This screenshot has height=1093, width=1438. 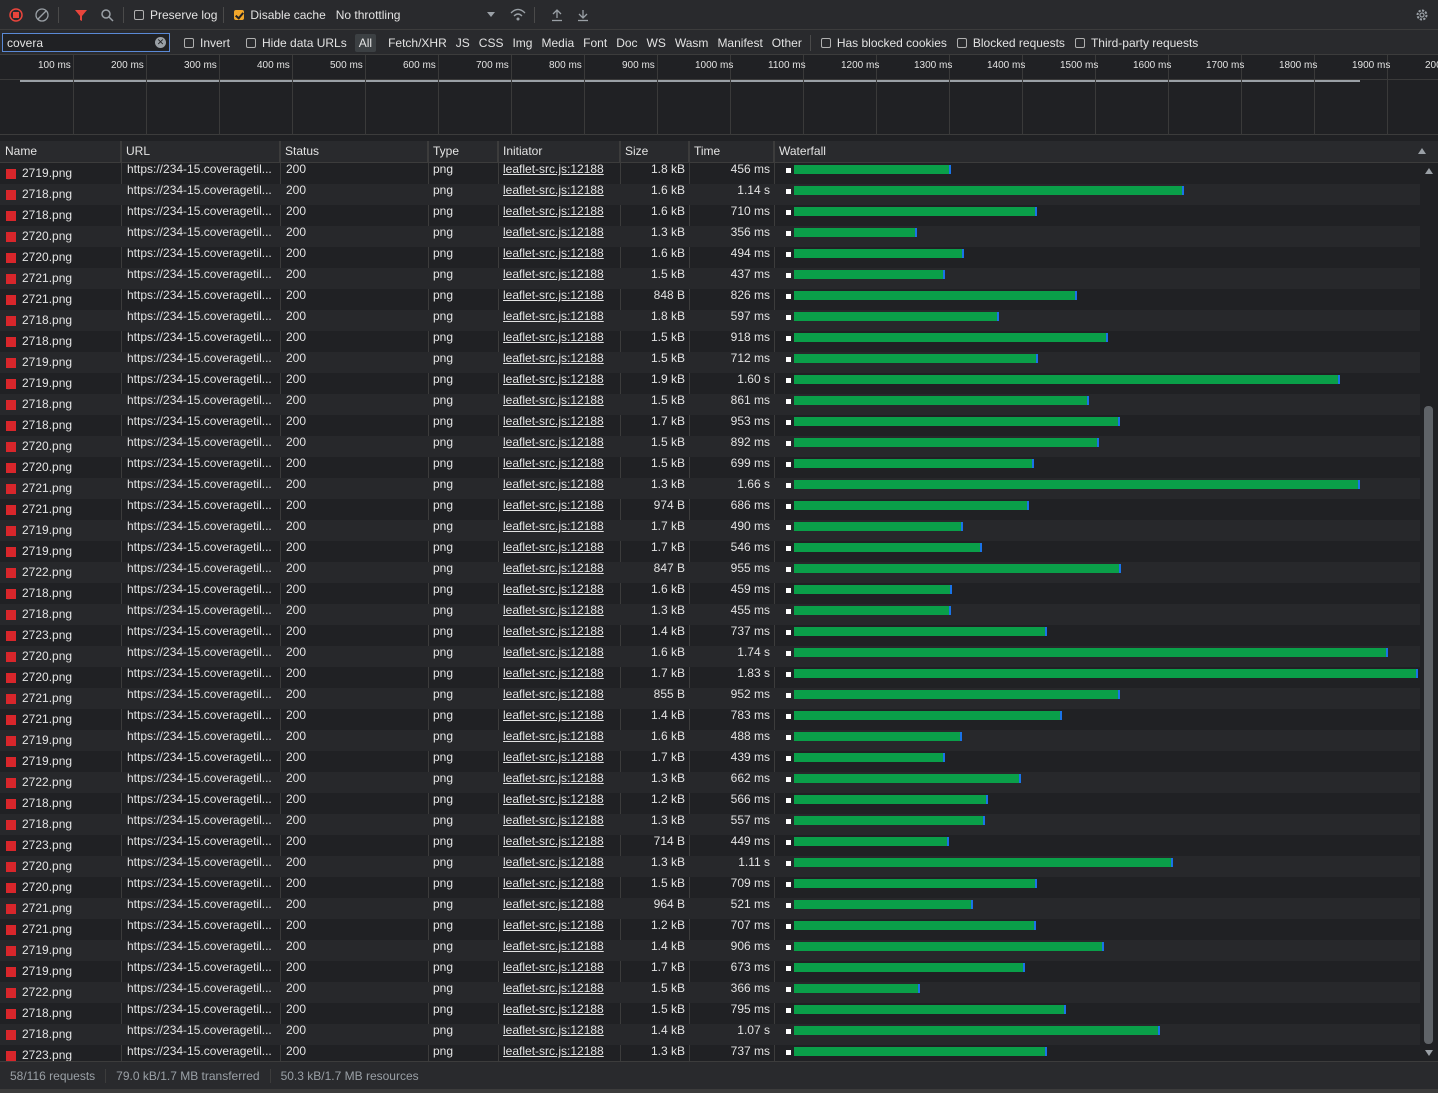 What do you see at coordinates (354, 152) in the screenshot?
I see `column-header-status: Status` at bounding box center [354, 152].